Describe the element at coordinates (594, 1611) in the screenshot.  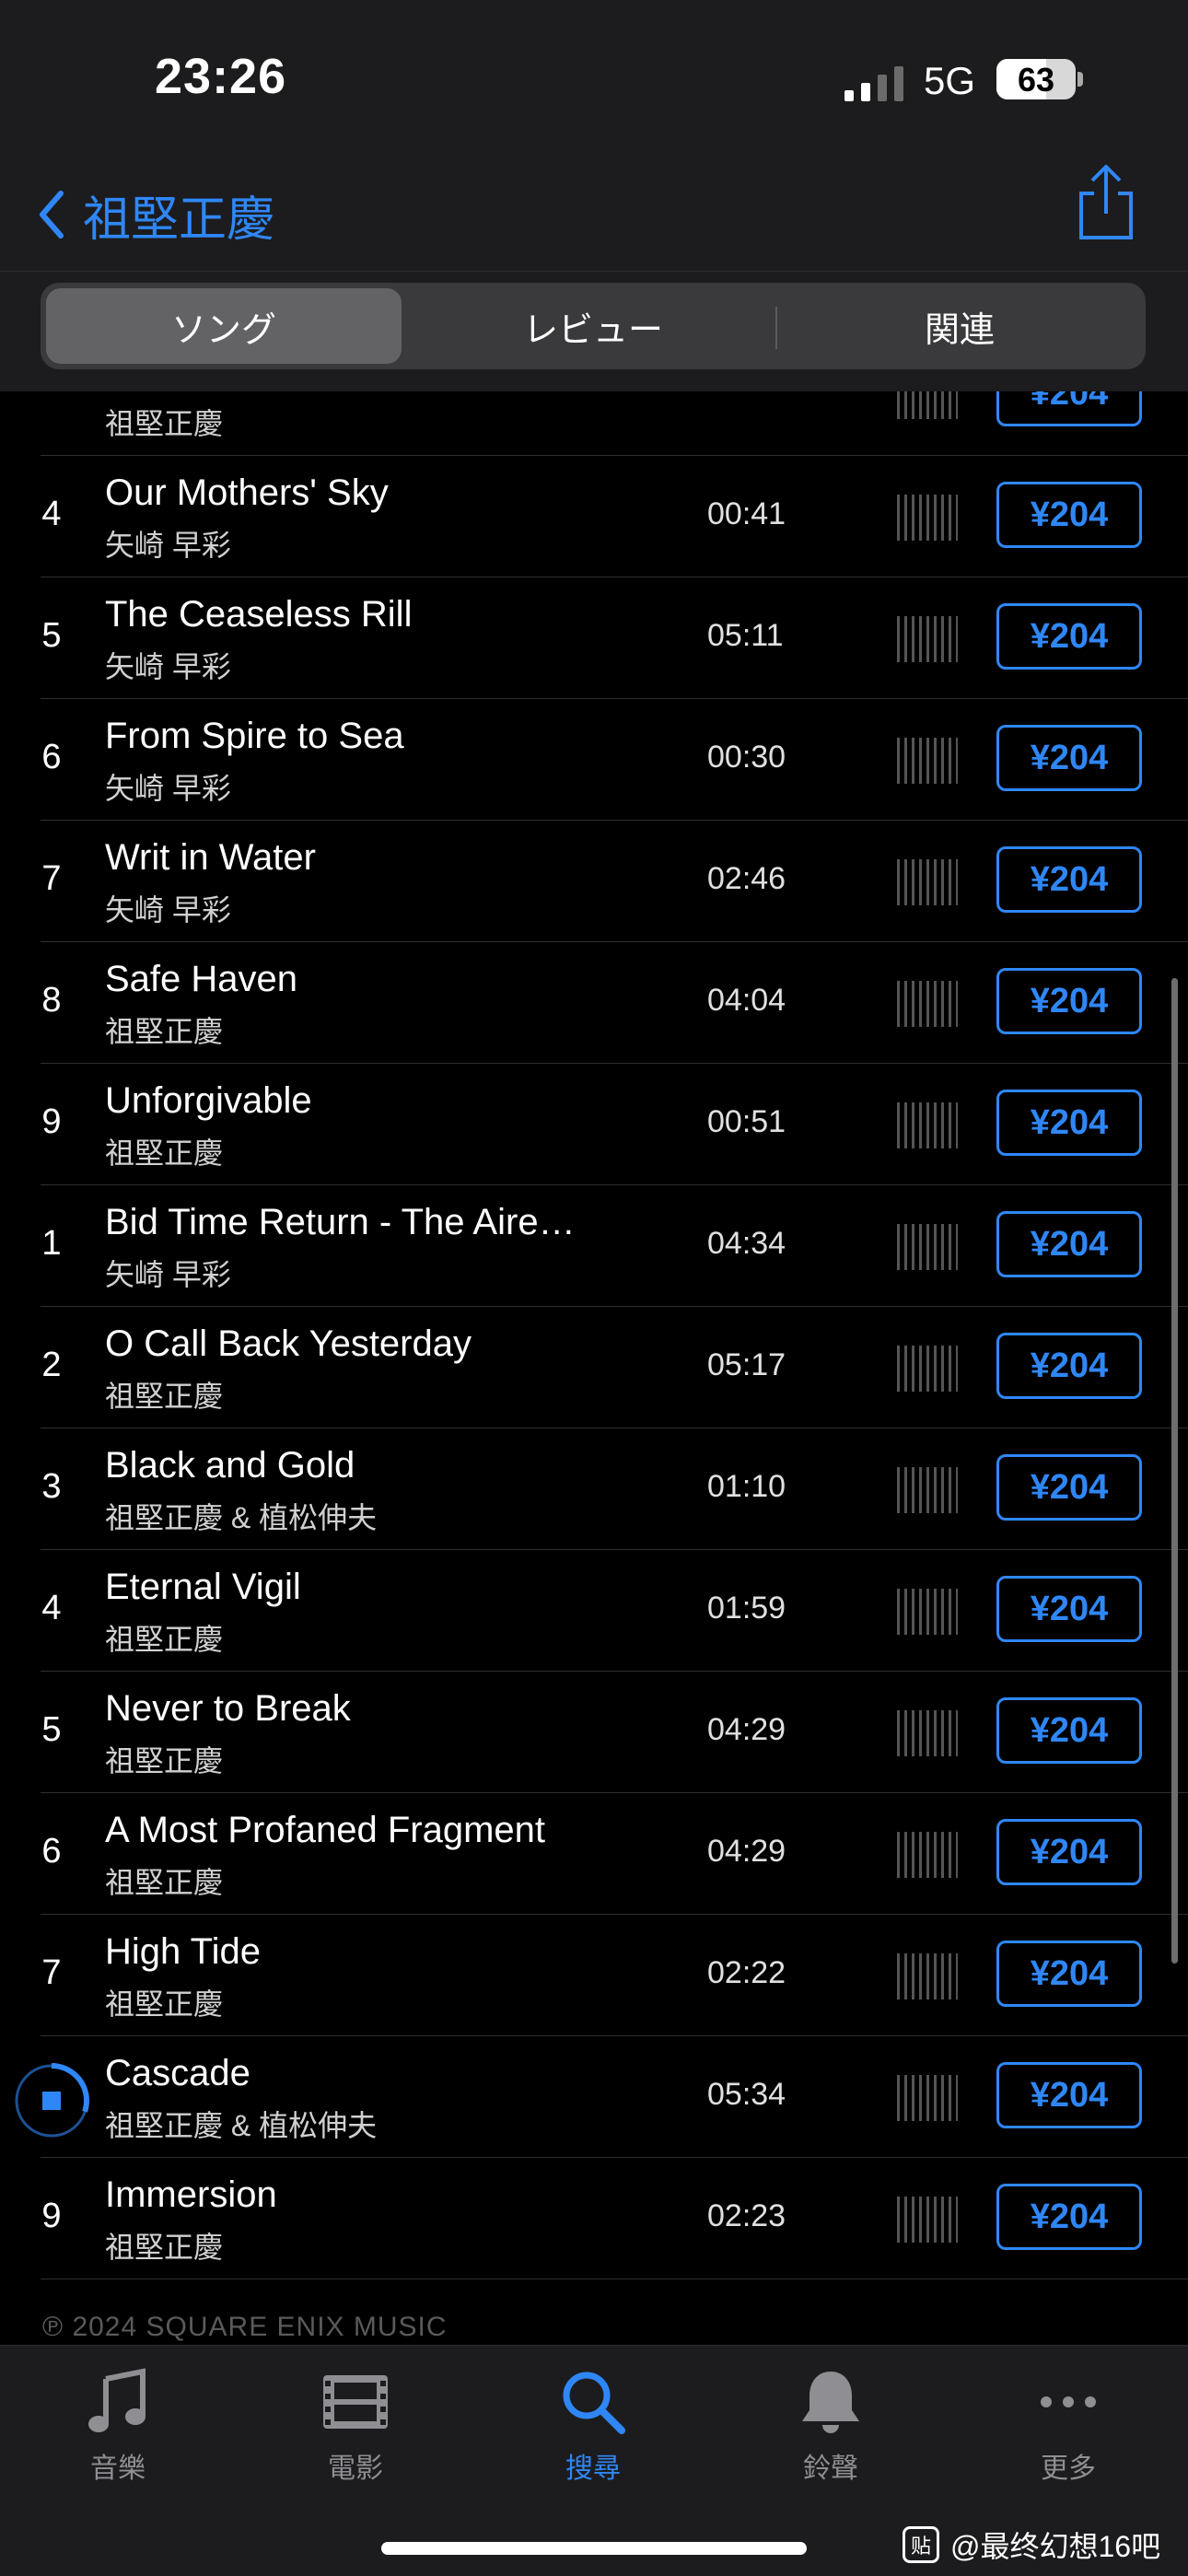
I see `track-row: 4 Eternal Vigil 祖堅正慶 01:59 ¥204` at that location.